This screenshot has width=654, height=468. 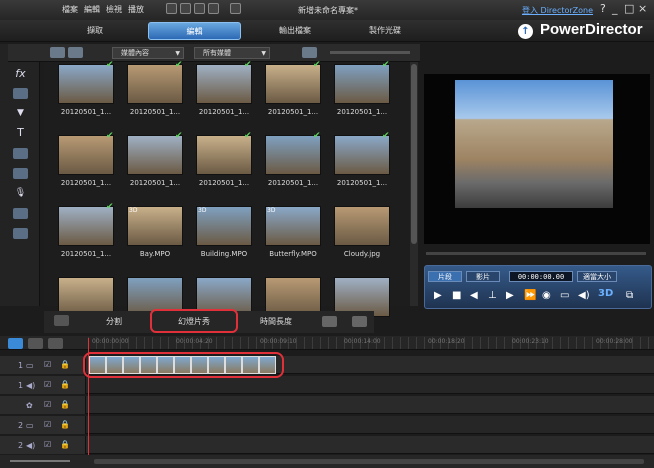 What do you see at coordinates (369, 461) in the screenshot?
I see `timeline-scrollbar` at bounding box center [369, 461].